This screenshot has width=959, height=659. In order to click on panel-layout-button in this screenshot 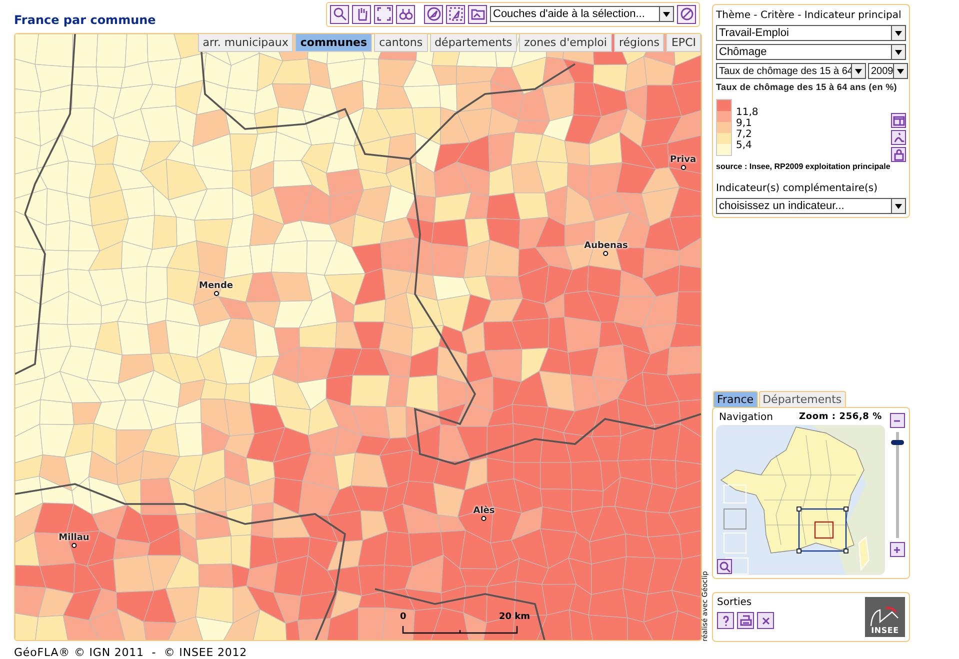, I will do `click(898, 120)`.